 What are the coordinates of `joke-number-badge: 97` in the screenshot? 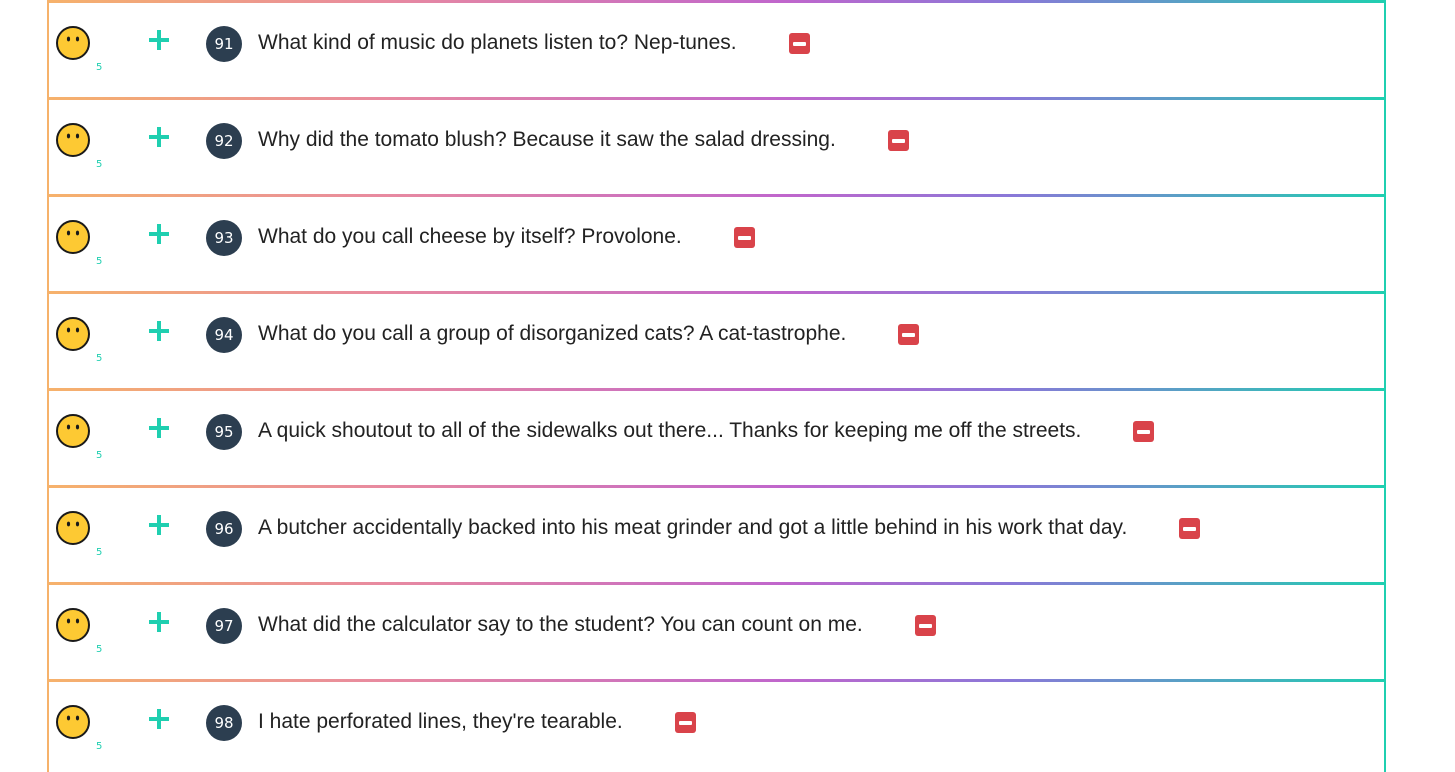 It's located at (224, 626).